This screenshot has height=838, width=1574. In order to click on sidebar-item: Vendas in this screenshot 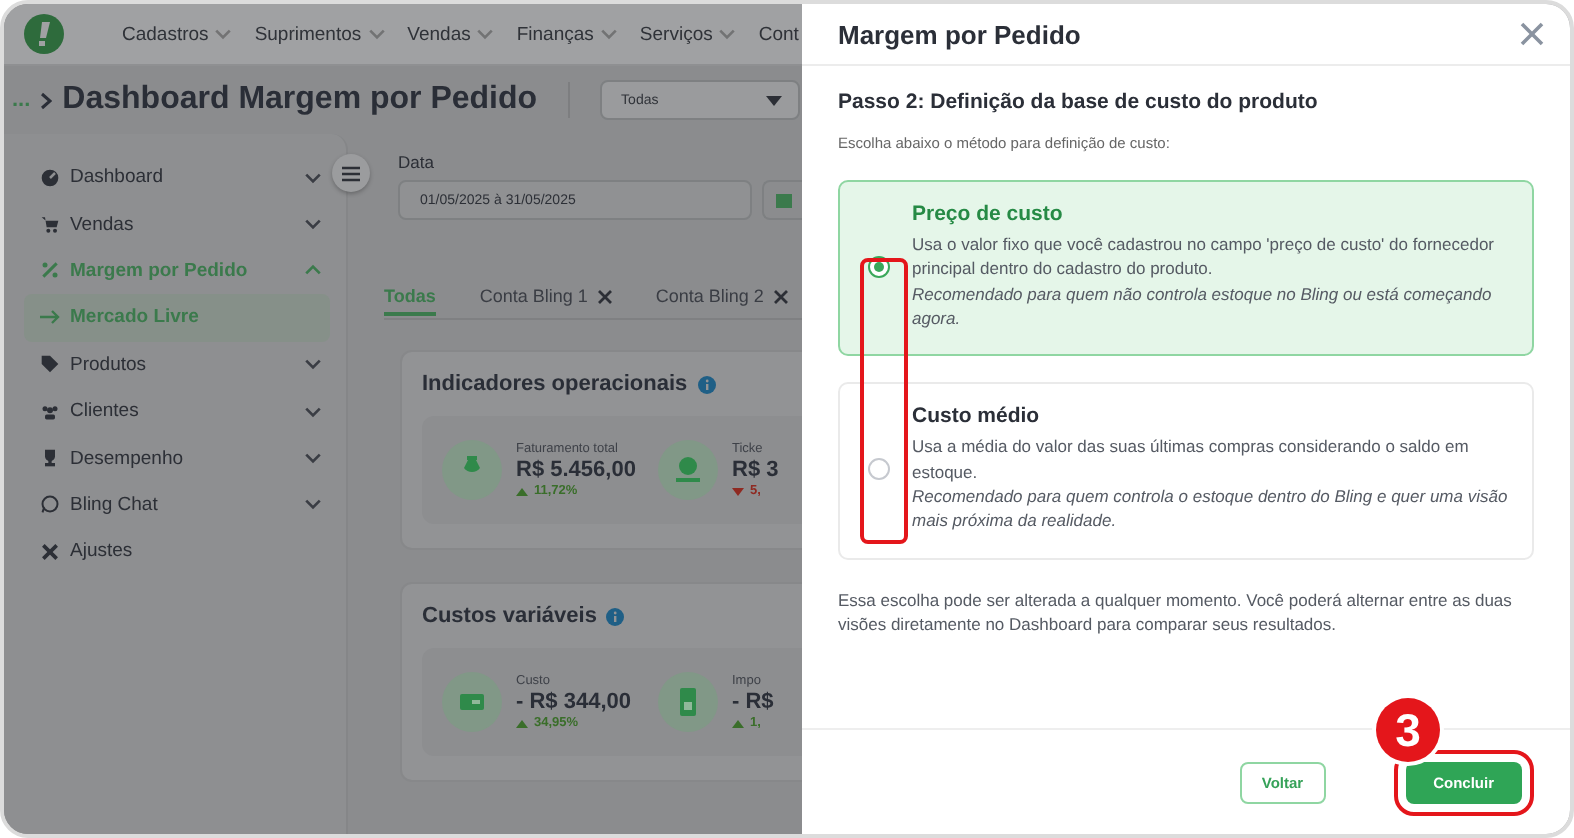, I will do `click(177, 224)`.